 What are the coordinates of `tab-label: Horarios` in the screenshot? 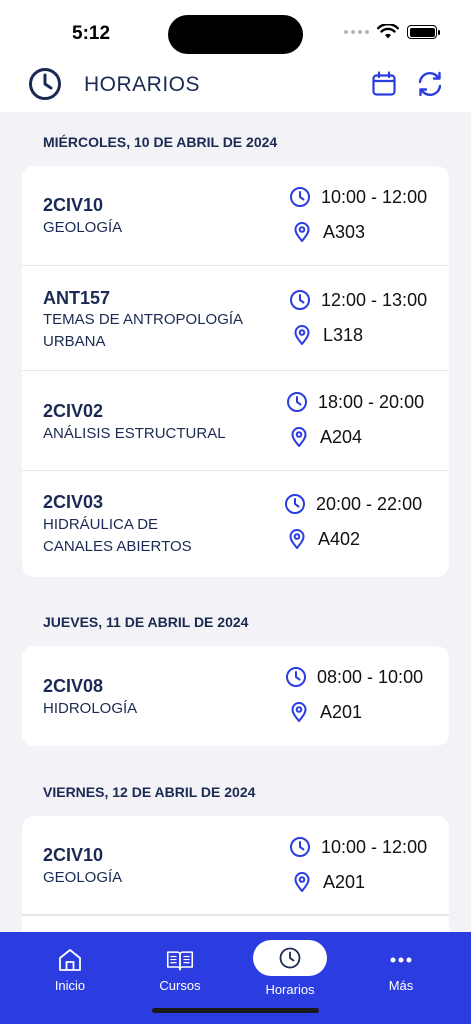 It's located at (290, 989).